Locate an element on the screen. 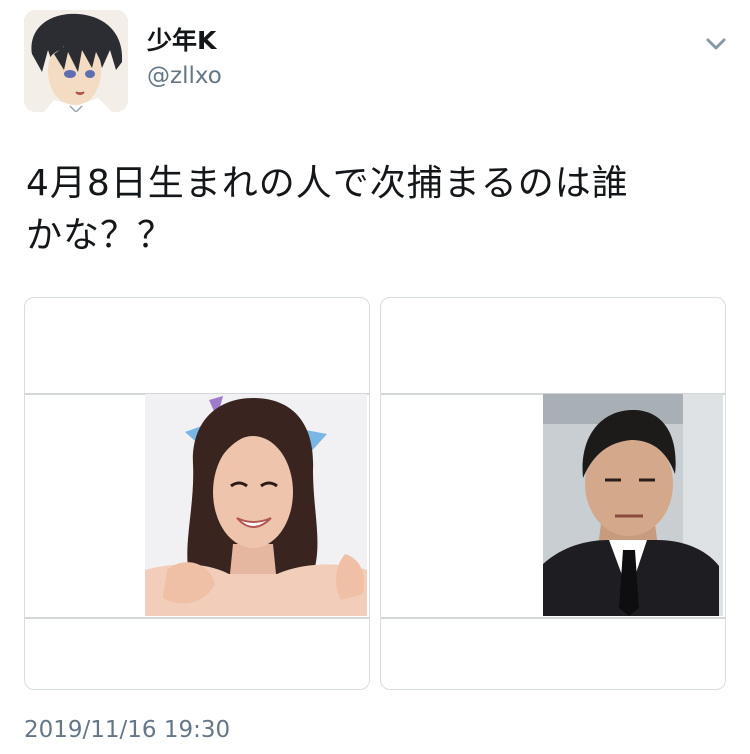  woman-portrait is located at coordinates (256, 505).